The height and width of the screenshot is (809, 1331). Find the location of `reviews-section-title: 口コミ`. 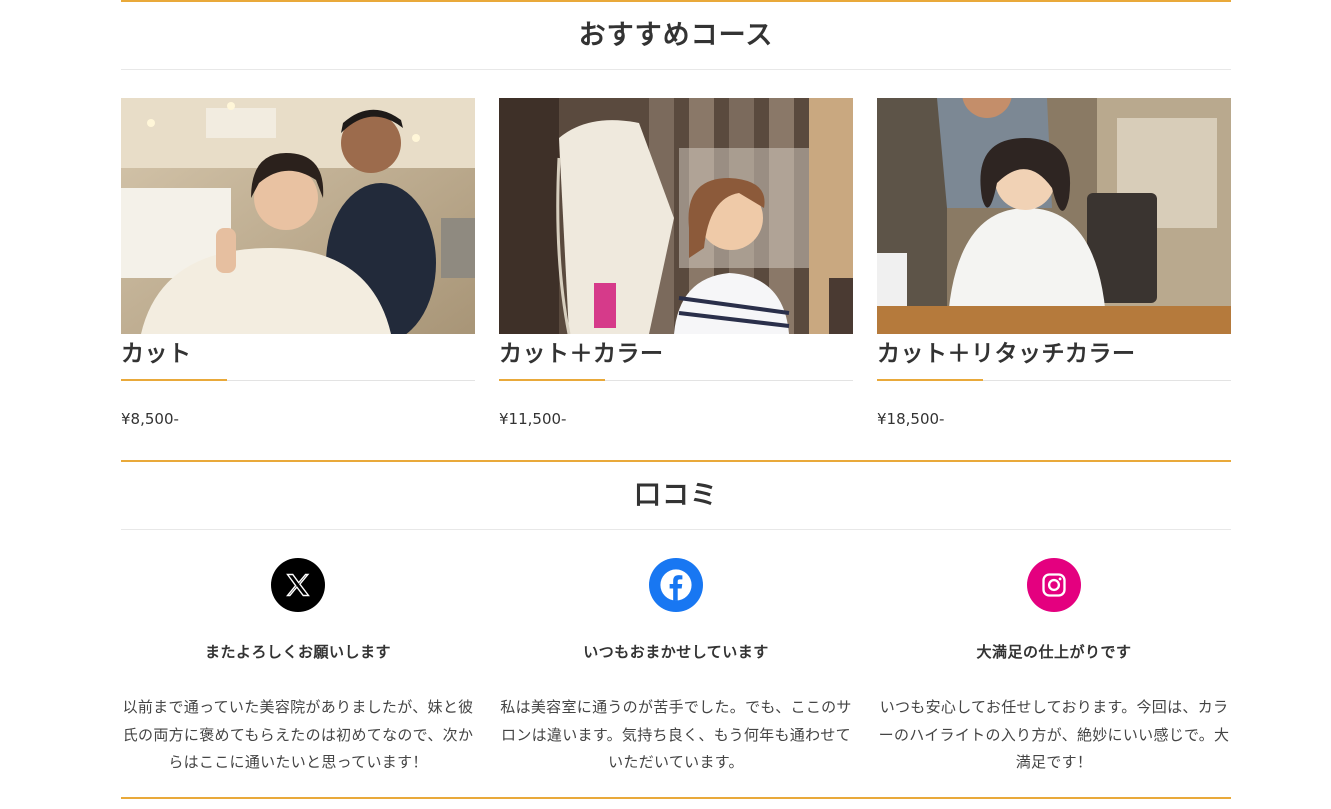

reviews-section-title: 口コミ is located at coordinates (676, 495).